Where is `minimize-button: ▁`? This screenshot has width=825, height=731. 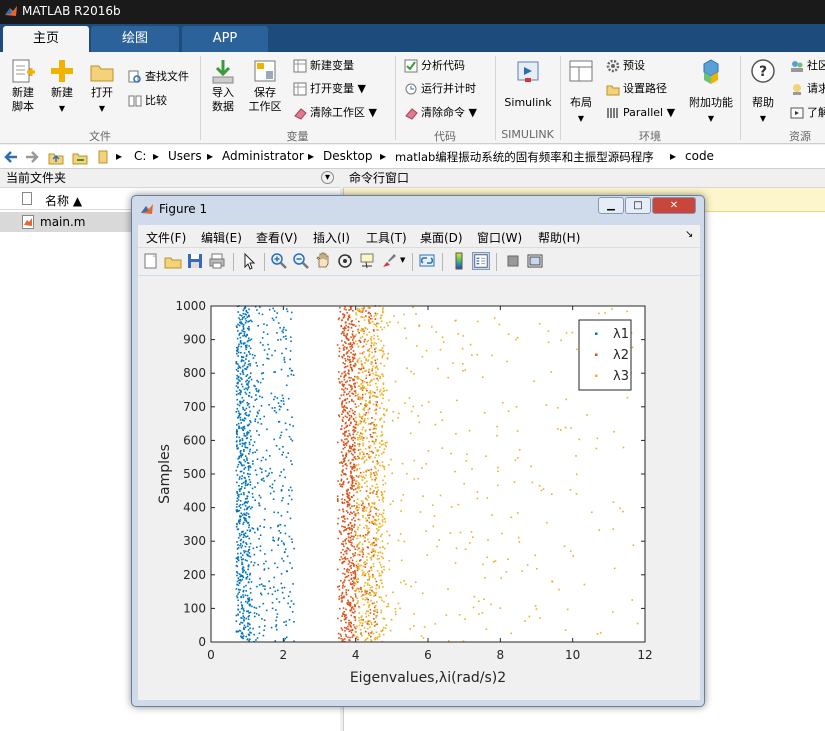
minimize-button: ▁ is located at coordinates (611, 205).